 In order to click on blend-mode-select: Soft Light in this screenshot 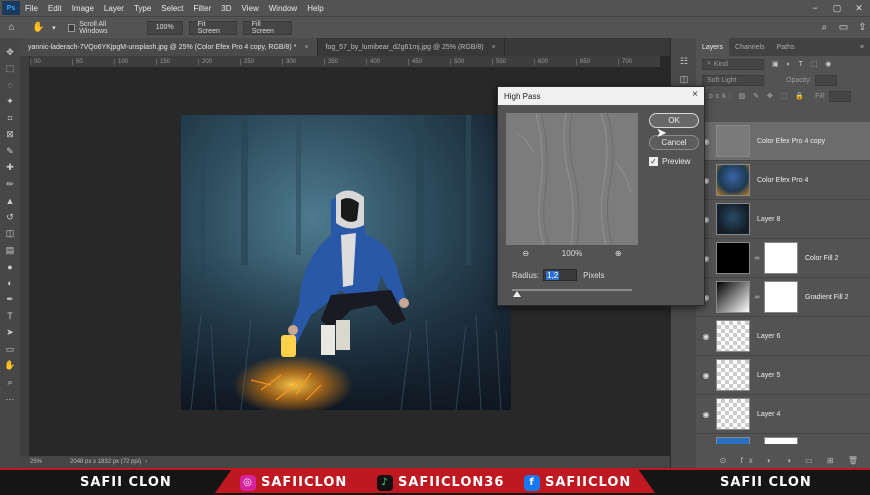, I will do `click(733, 80)`.